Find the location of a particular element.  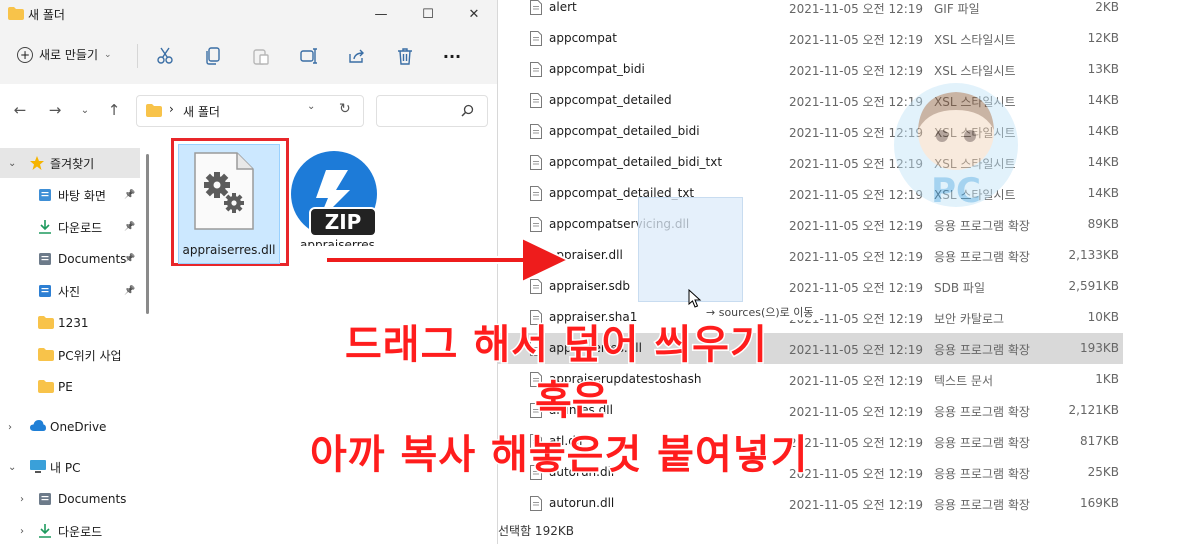

breadcrumb-folder: 새 폴더 is located at coordinates (201, 111).